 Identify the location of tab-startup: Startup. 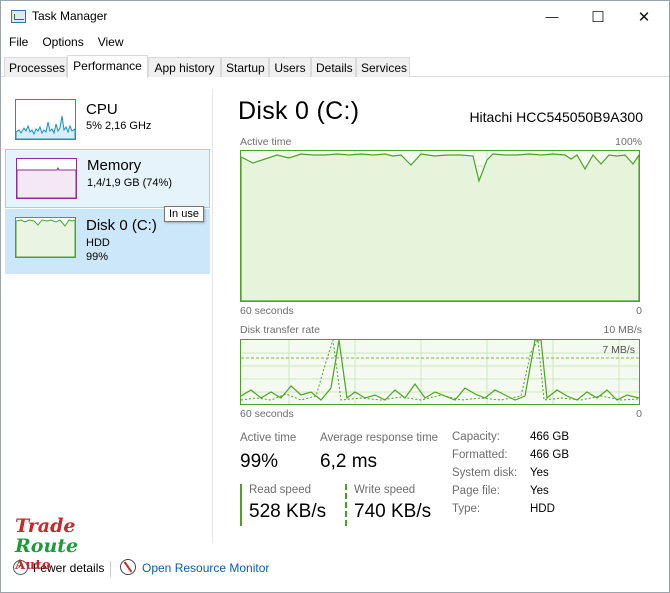
(245, 67).